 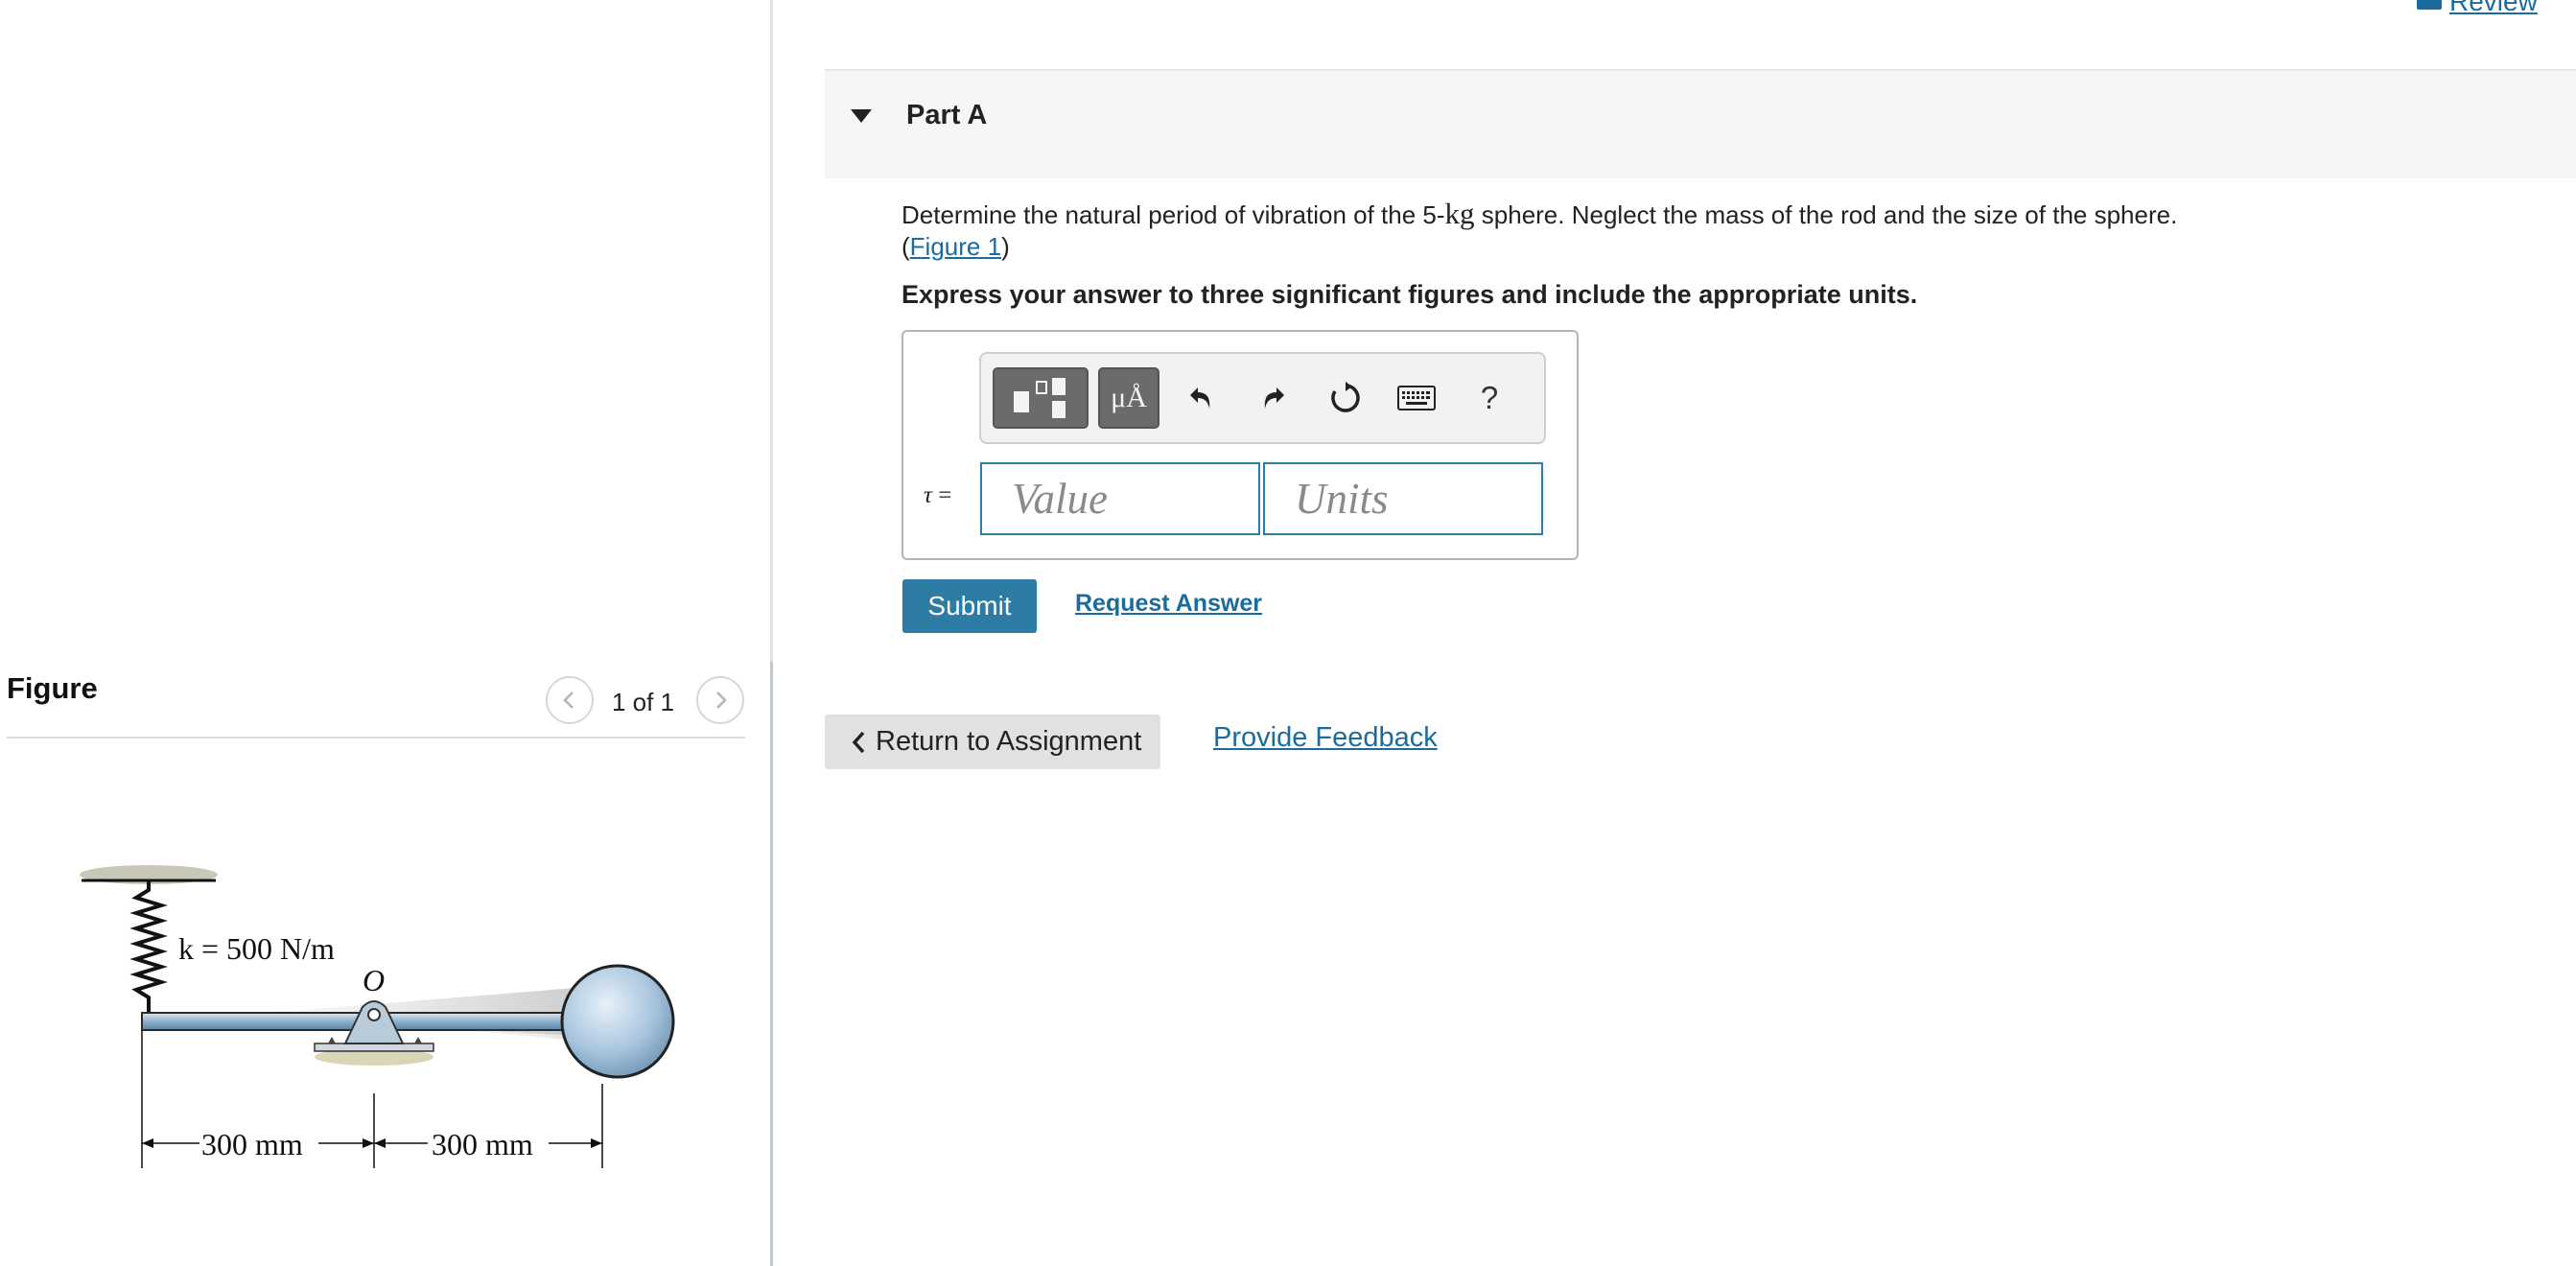 I want to click on help-icon: ?, so click(x=1489, y=397).